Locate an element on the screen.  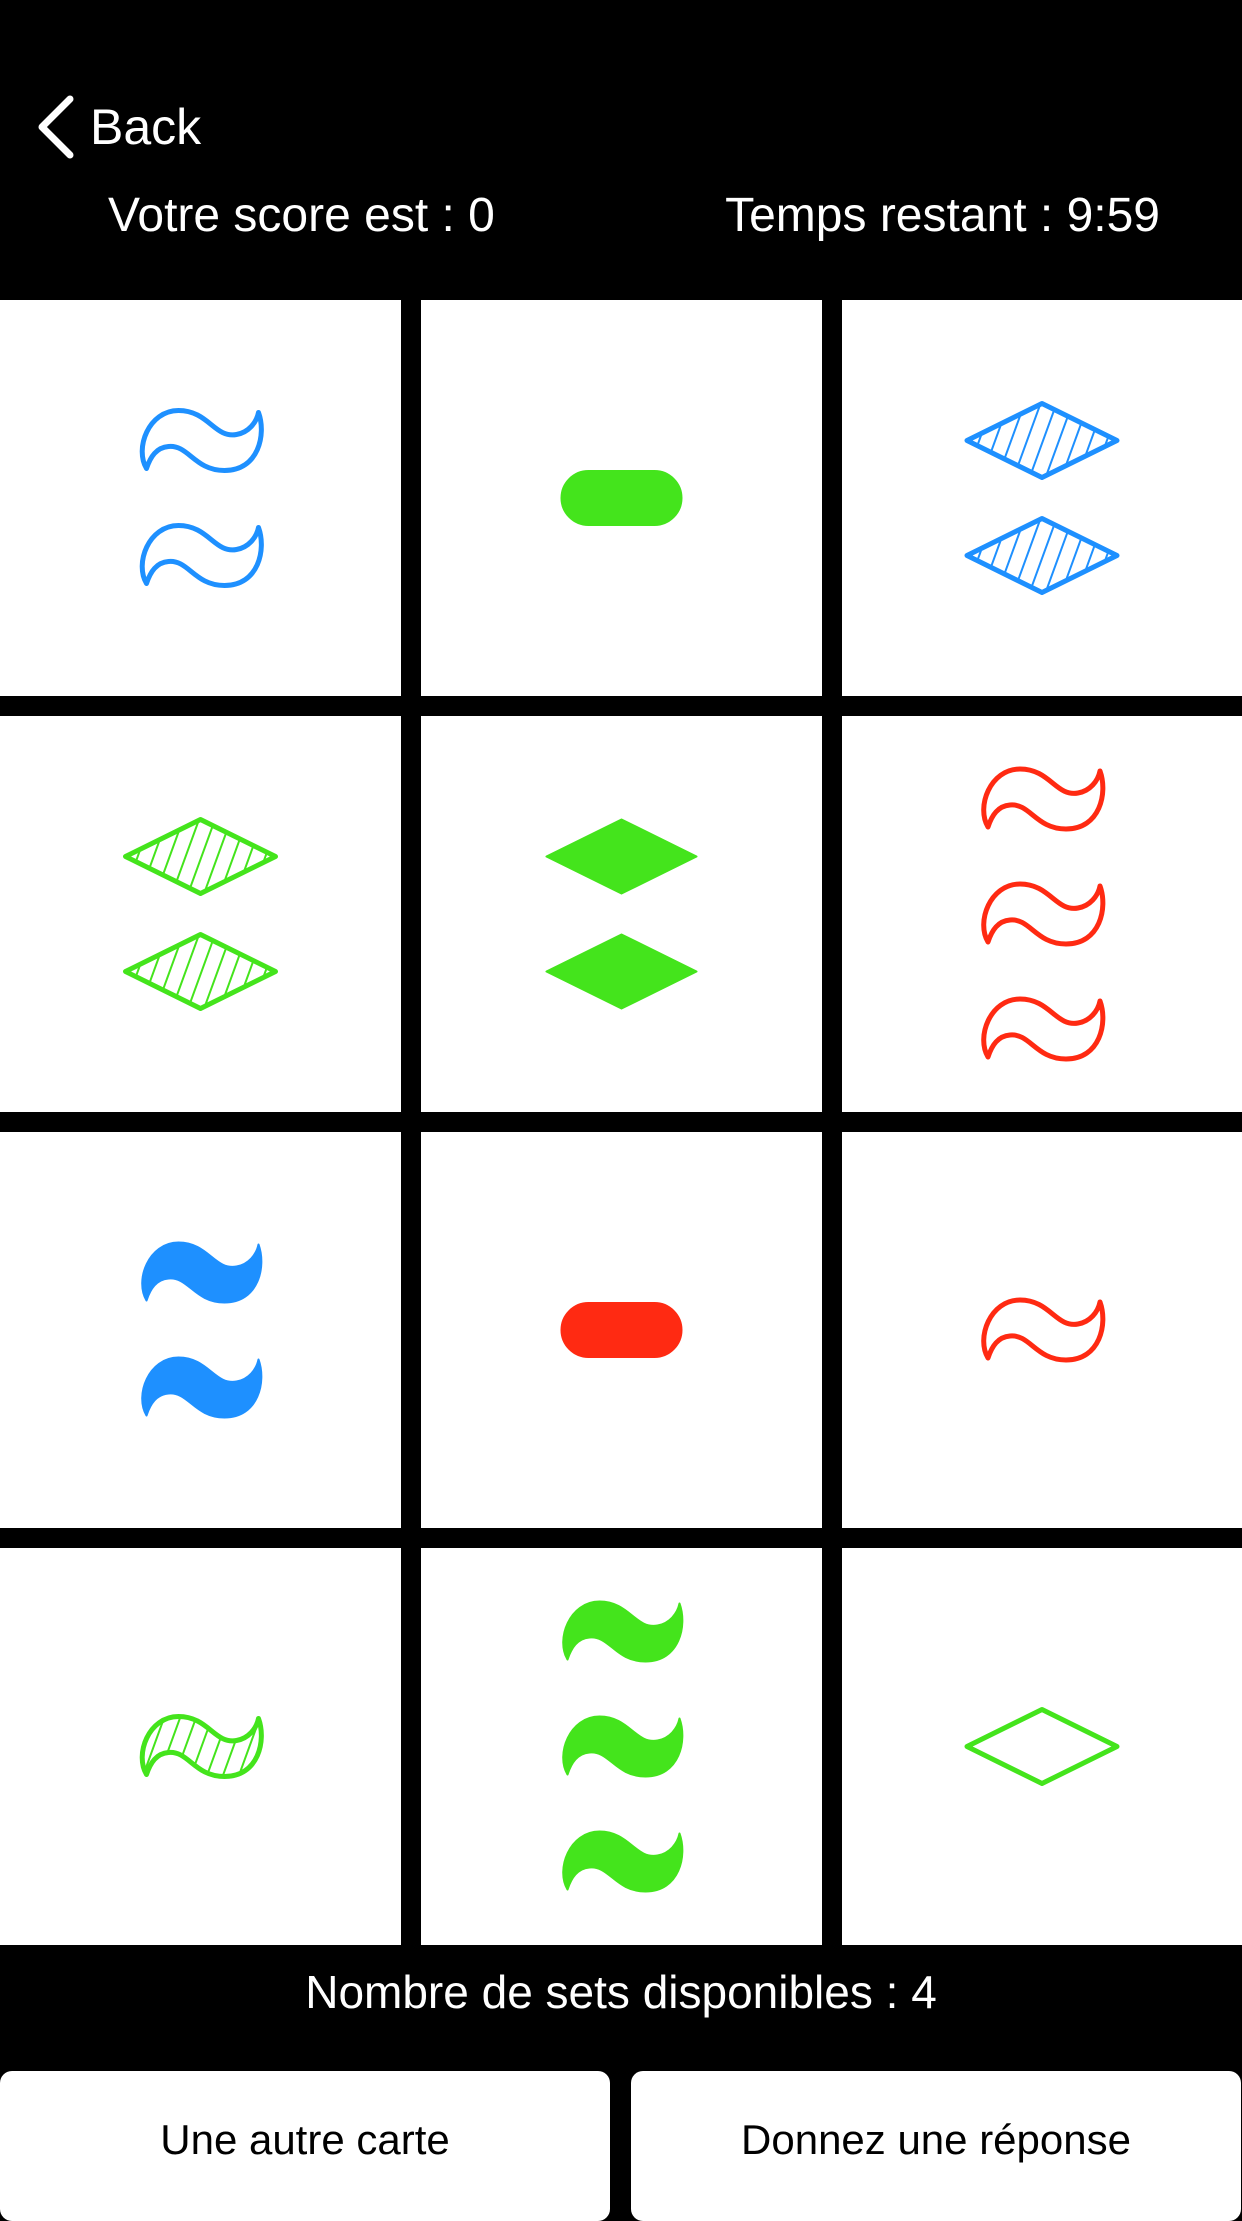
back-label: Back is located at coordinates (146, 127).